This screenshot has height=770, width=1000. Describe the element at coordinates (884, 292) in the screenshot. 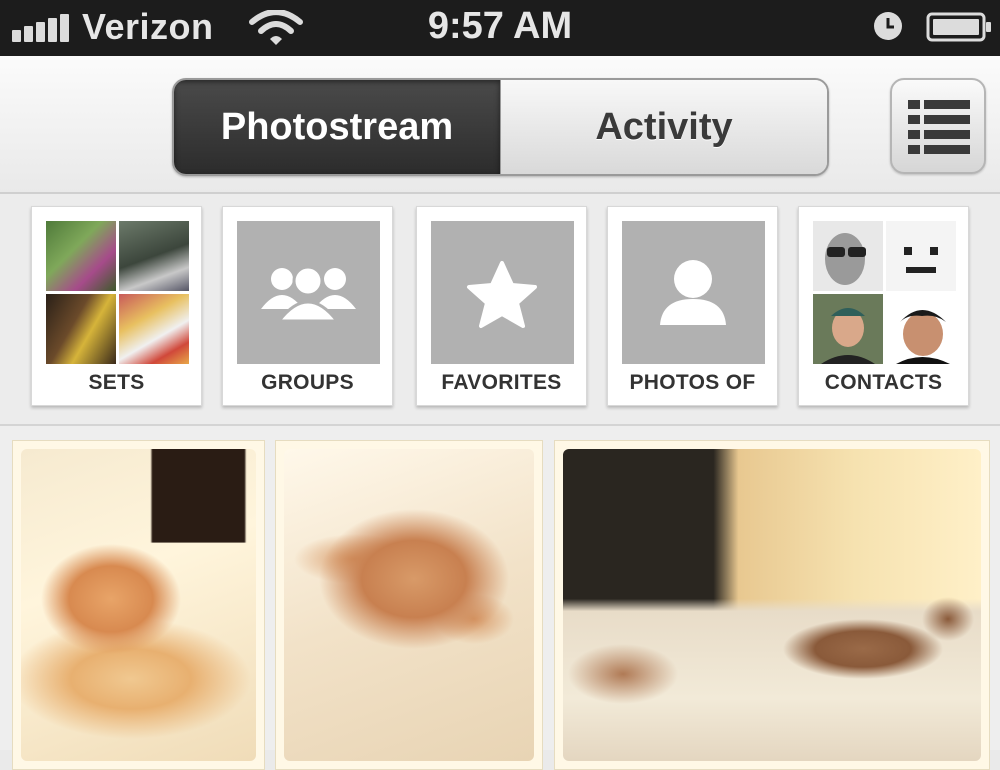

I see `contacts-avatars-image` at that location.